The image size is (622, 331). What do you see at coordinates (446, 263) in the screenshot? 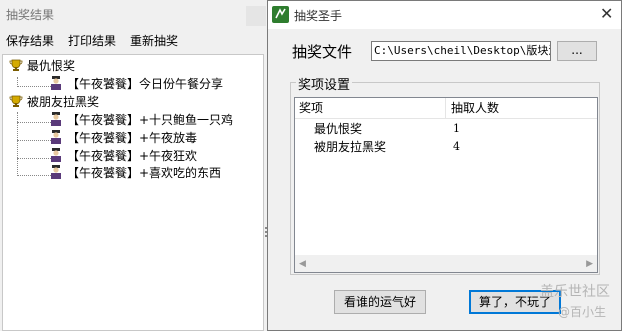
I see `horizontal-scrollbar: ◀ ▶` at bounding box center [446, 263].